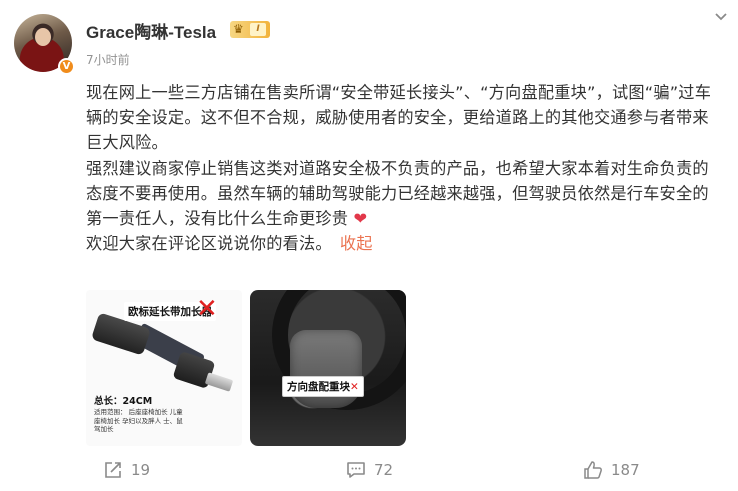 The width and height of the screenshot is (738, 491). What do you see at coordinates (258, 29) in the screenshot?
I see `level-number: I` at bounding box center [258, 29].